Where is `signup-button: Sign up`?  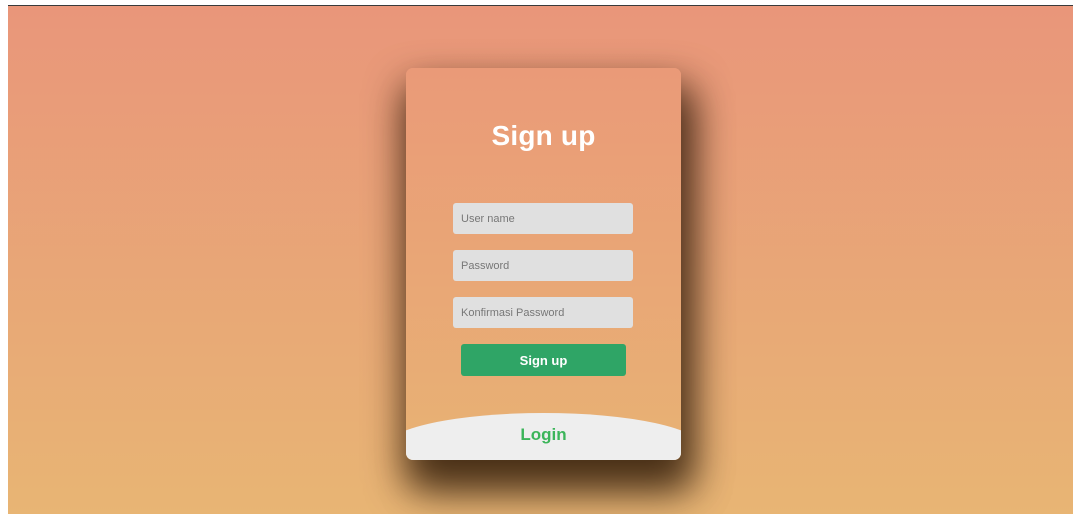 signup-button: Sign up is located at coordinates (543, 360).